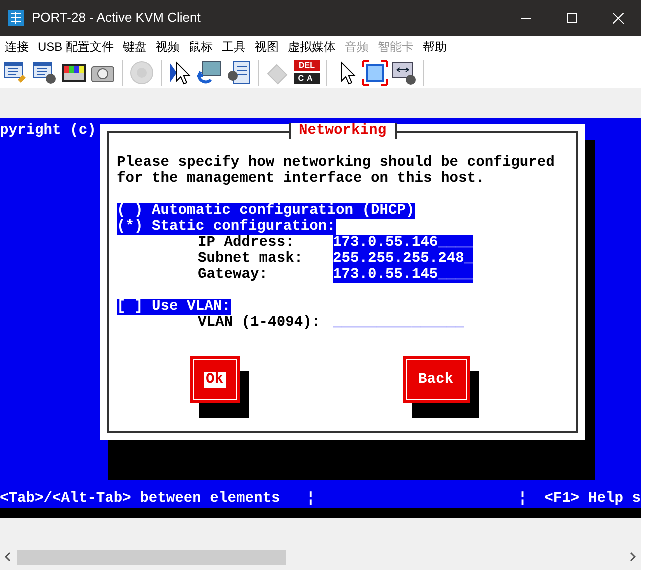 This screenshot has height=570, width=646. What do you see at coordinates (234, 47) in the screenshot?
I see `menu-item: 工具` at bounding box center [234, 47].